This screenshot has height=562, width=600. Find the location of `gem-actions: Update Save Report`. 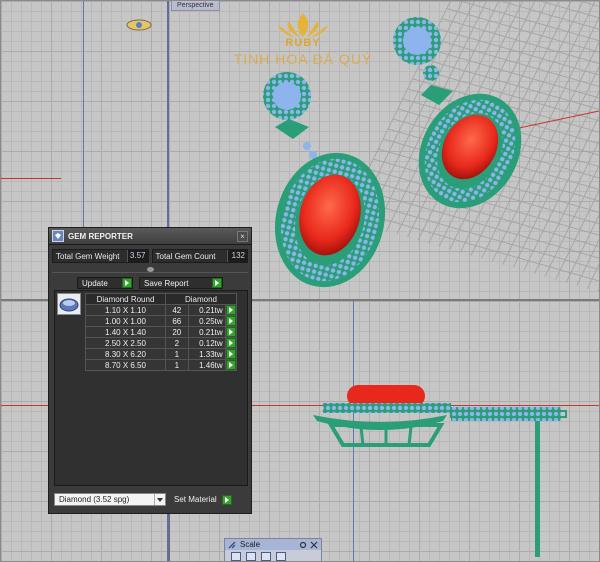

gem-actions: Update Save Report is located at coordinates (162, 283).